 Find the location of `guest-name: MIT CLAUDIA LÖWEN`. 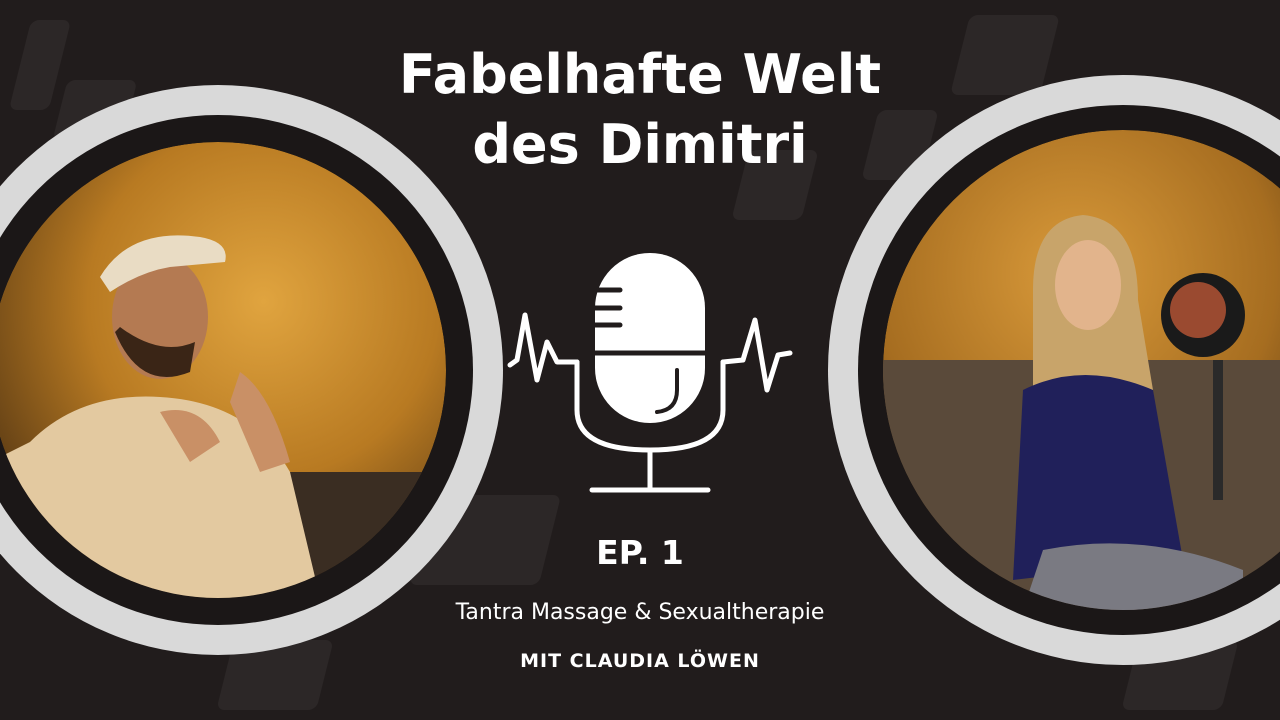

guest-name: MIT CLAUDIA LÖWEN is located at coordinates (640, 661).